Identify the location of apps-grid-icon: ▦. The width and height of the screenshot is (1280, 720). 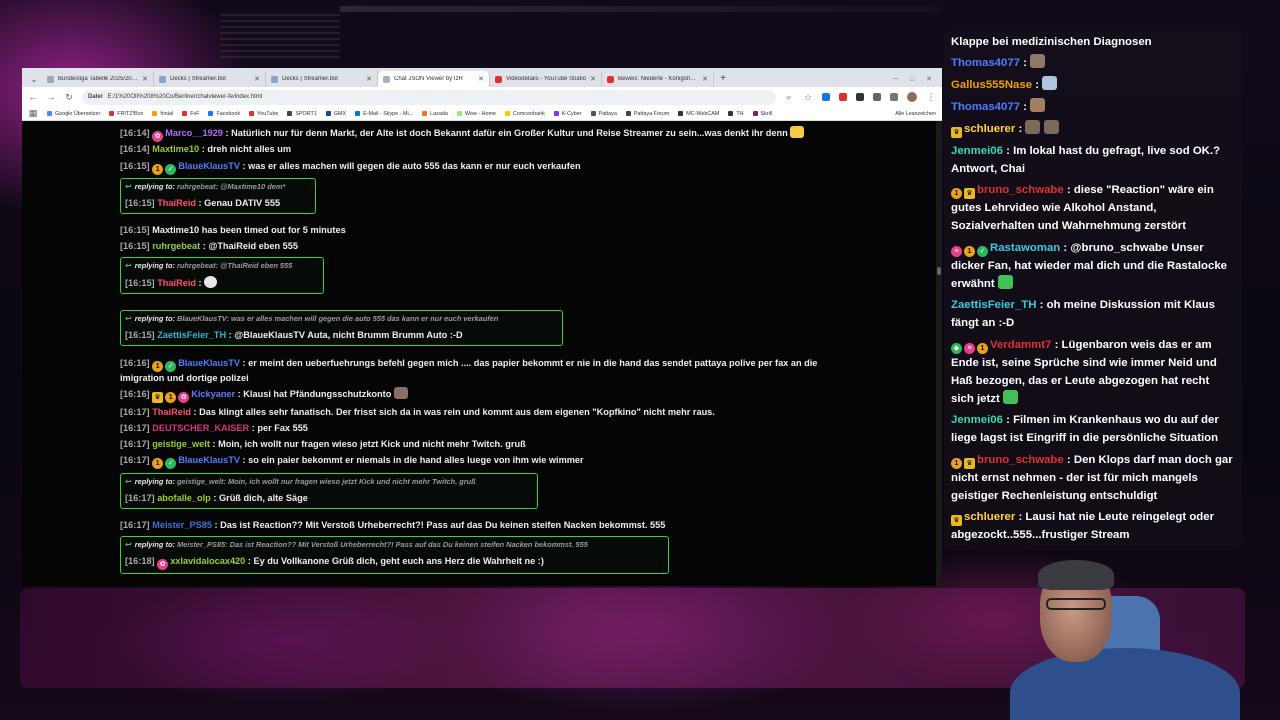
(33, 113).